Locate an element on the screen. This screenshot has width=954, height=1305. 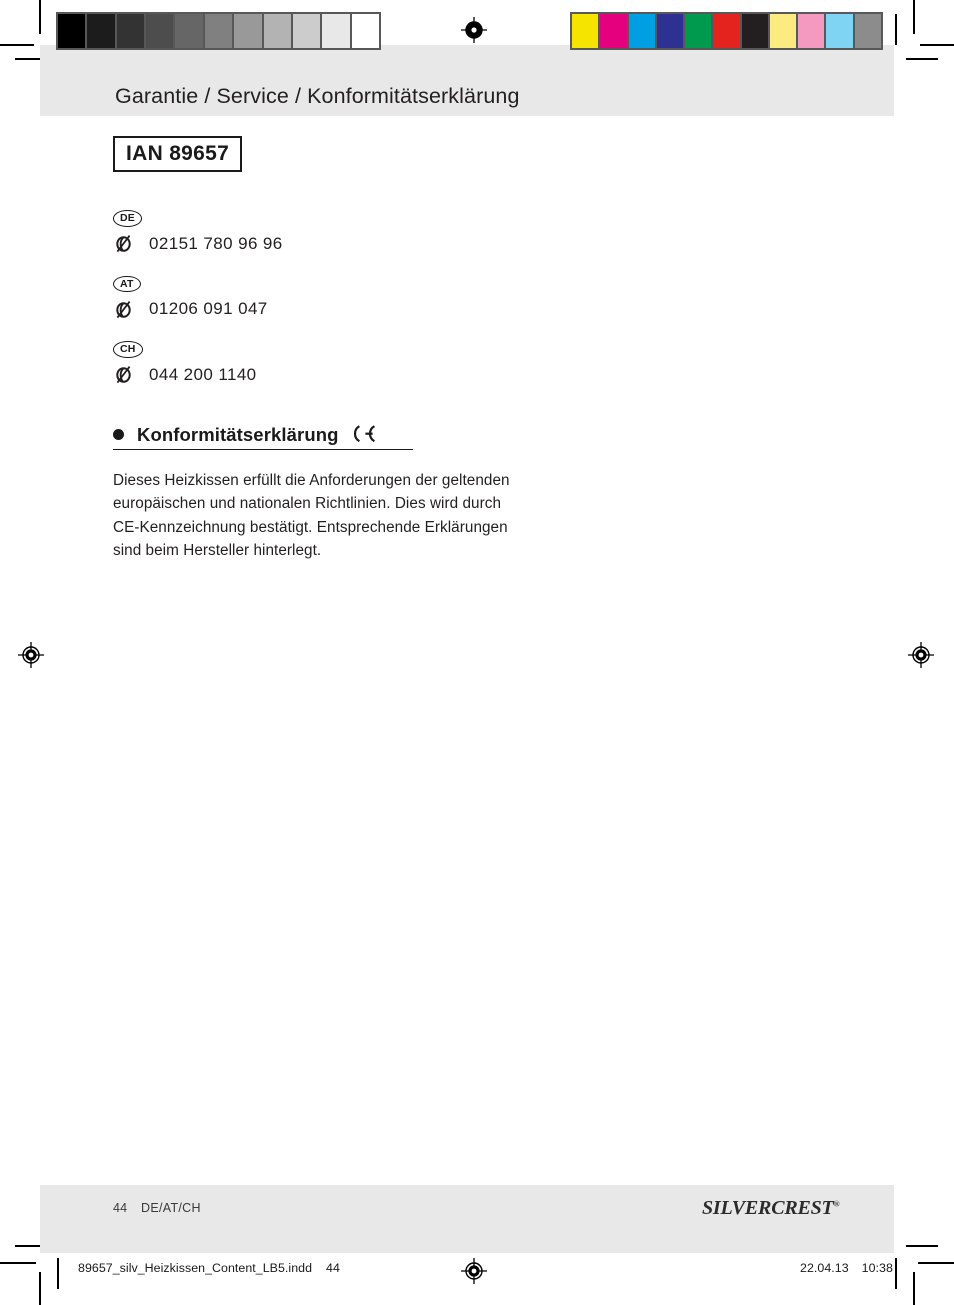
silvercrest-logo: SILVERCREST® is located at coordinates (771, 1208).